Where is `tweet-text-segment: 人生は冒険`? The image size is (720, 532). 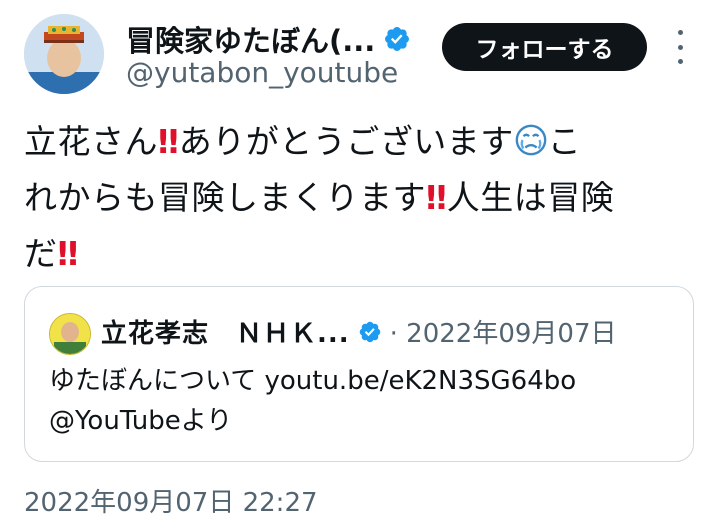
tweet-text-segment: 人生は冒険 is located at coordinates (530, 197).